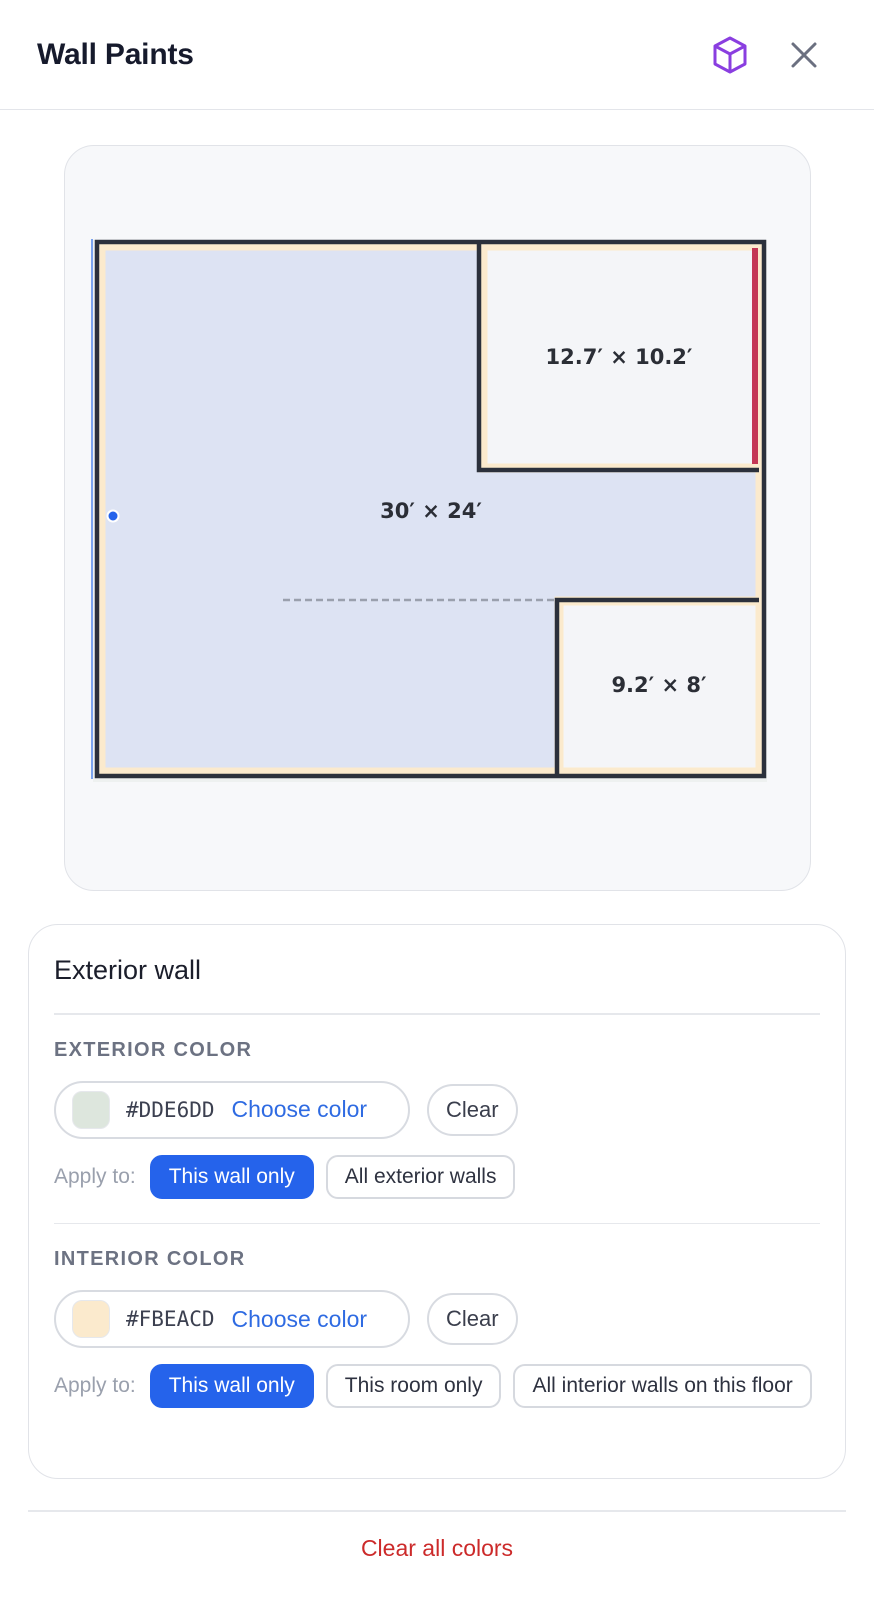 Image resolution: width=874 pixels, height=1600 pixels. Describe the element at coordinates (231, 1386) in the screenshot. I see `interior-apply-this-wall: This wall only` at that location.